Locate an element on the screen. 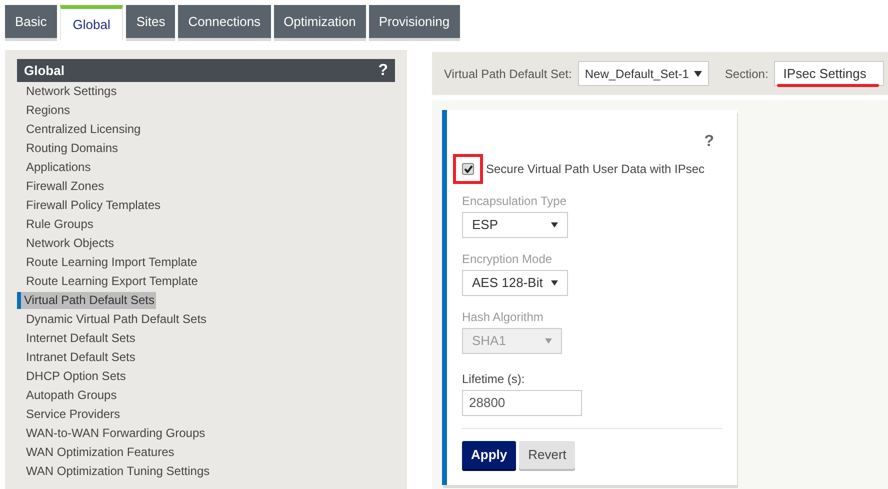 Image resolution: width=888 pixels, height=489 pixels. section-dropdown: IPsec Settings is located at coordinates (829, 73).